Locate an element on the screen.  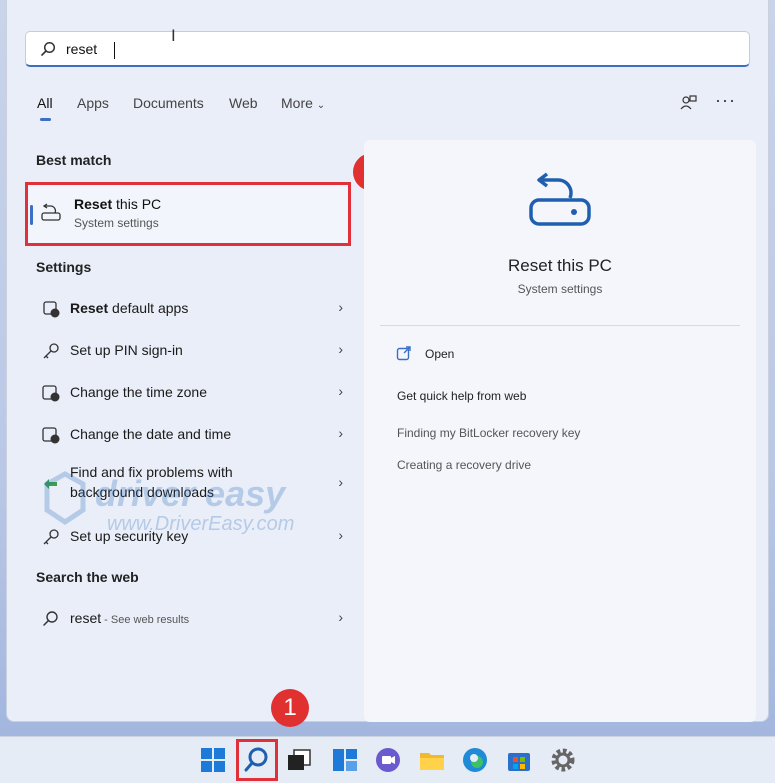
web-search-suffix: - See web results is located at coordinates (145, 620).